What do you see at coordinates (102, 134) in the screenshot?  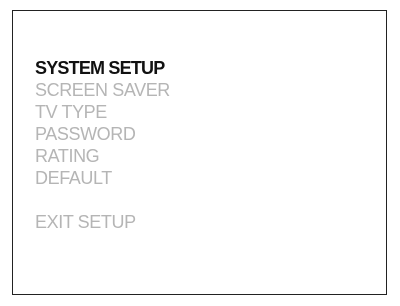 I see `menu-item-password: PASSWORD` at bounding box center [102, 134].